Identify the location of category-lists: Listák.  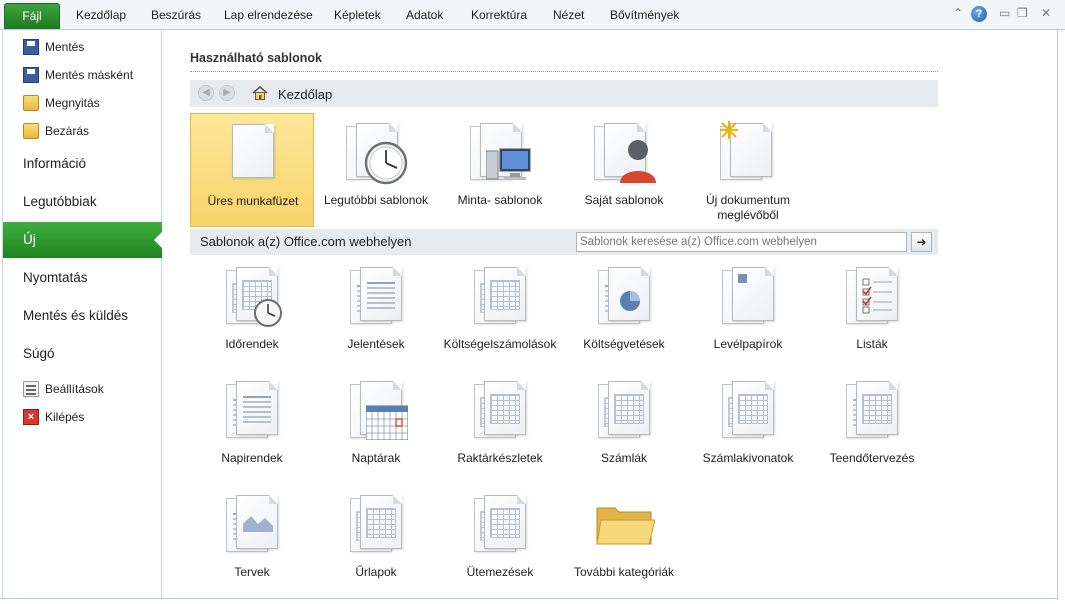
(872, 316).